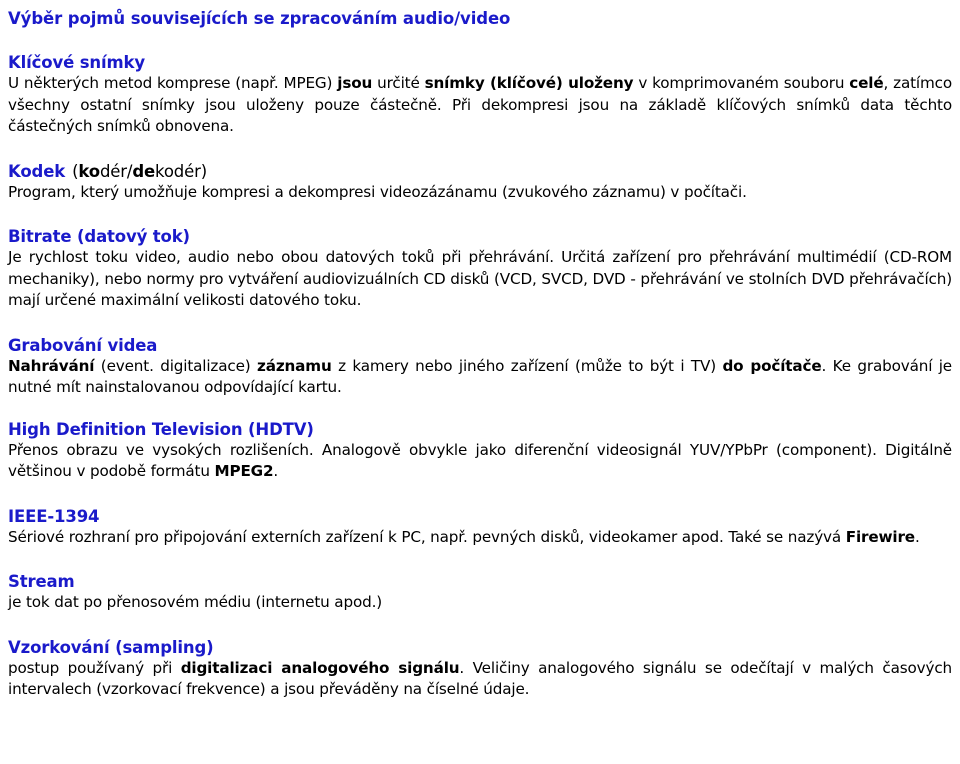  What do you see at coordinates (480, 171) in the screenshot?
I see `section-heading-kodek: Kodek (kodér/dekodér)` at bounding box center [480, 171].